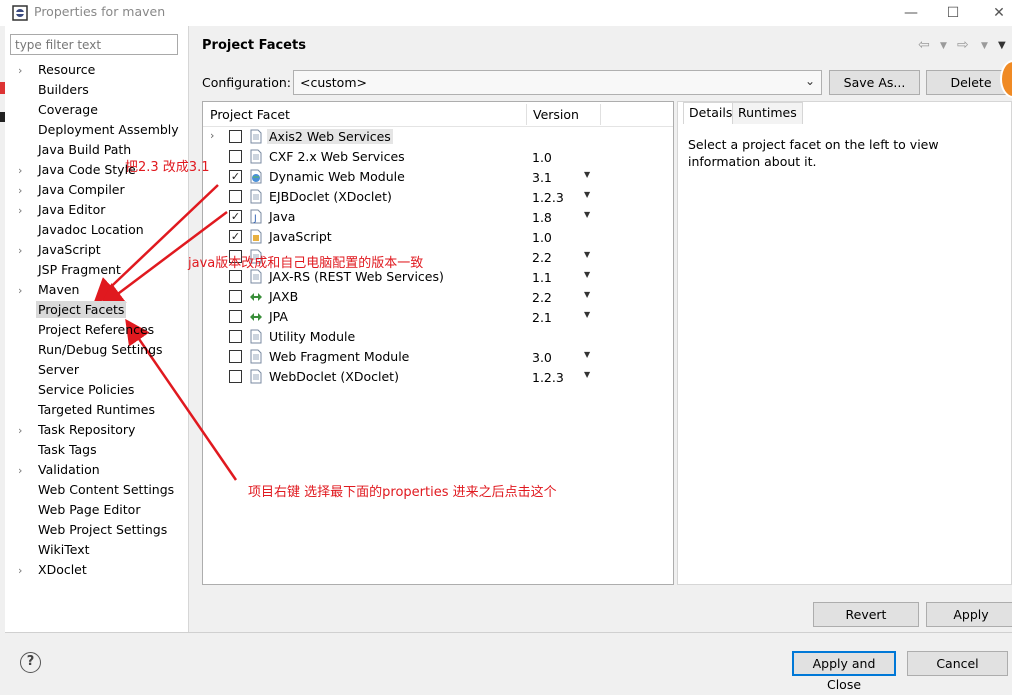 This screenshot has width=1012, height=695. I want to click on column-separator, so click(526, 114).